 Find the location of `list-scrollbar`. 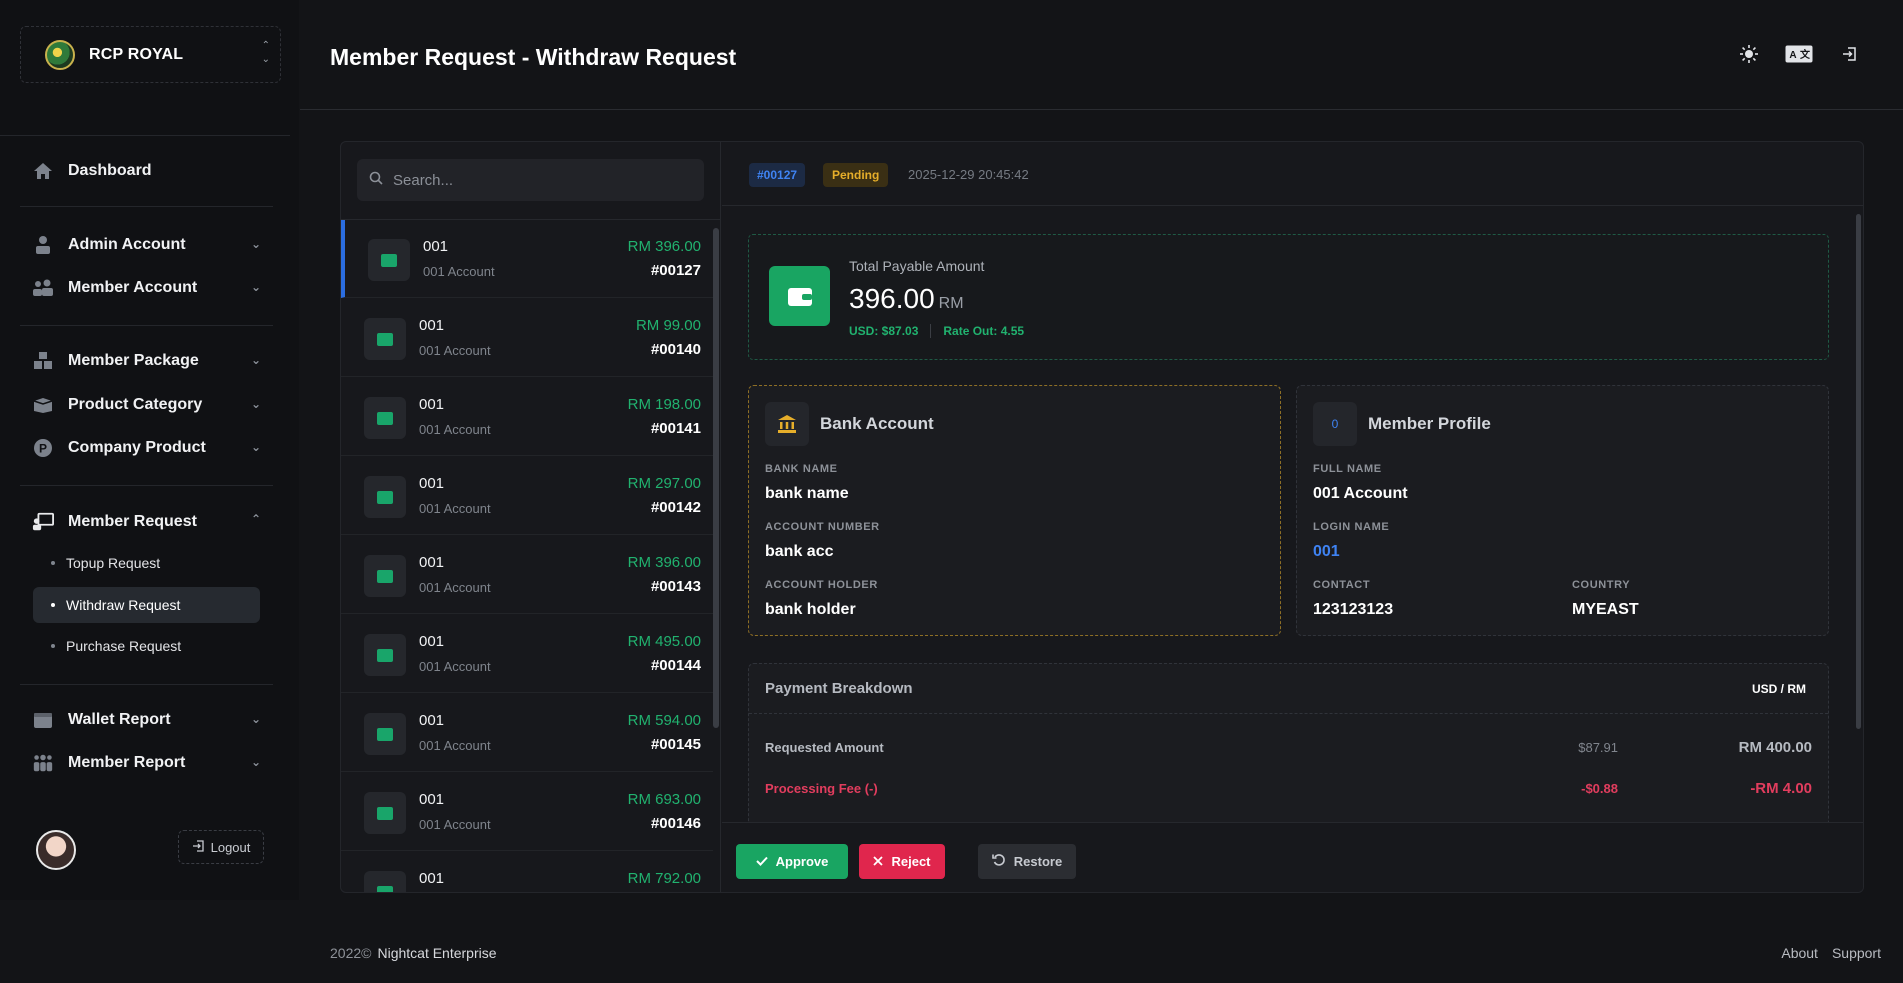

list-scrollbar is located at coordinates (716, 478).